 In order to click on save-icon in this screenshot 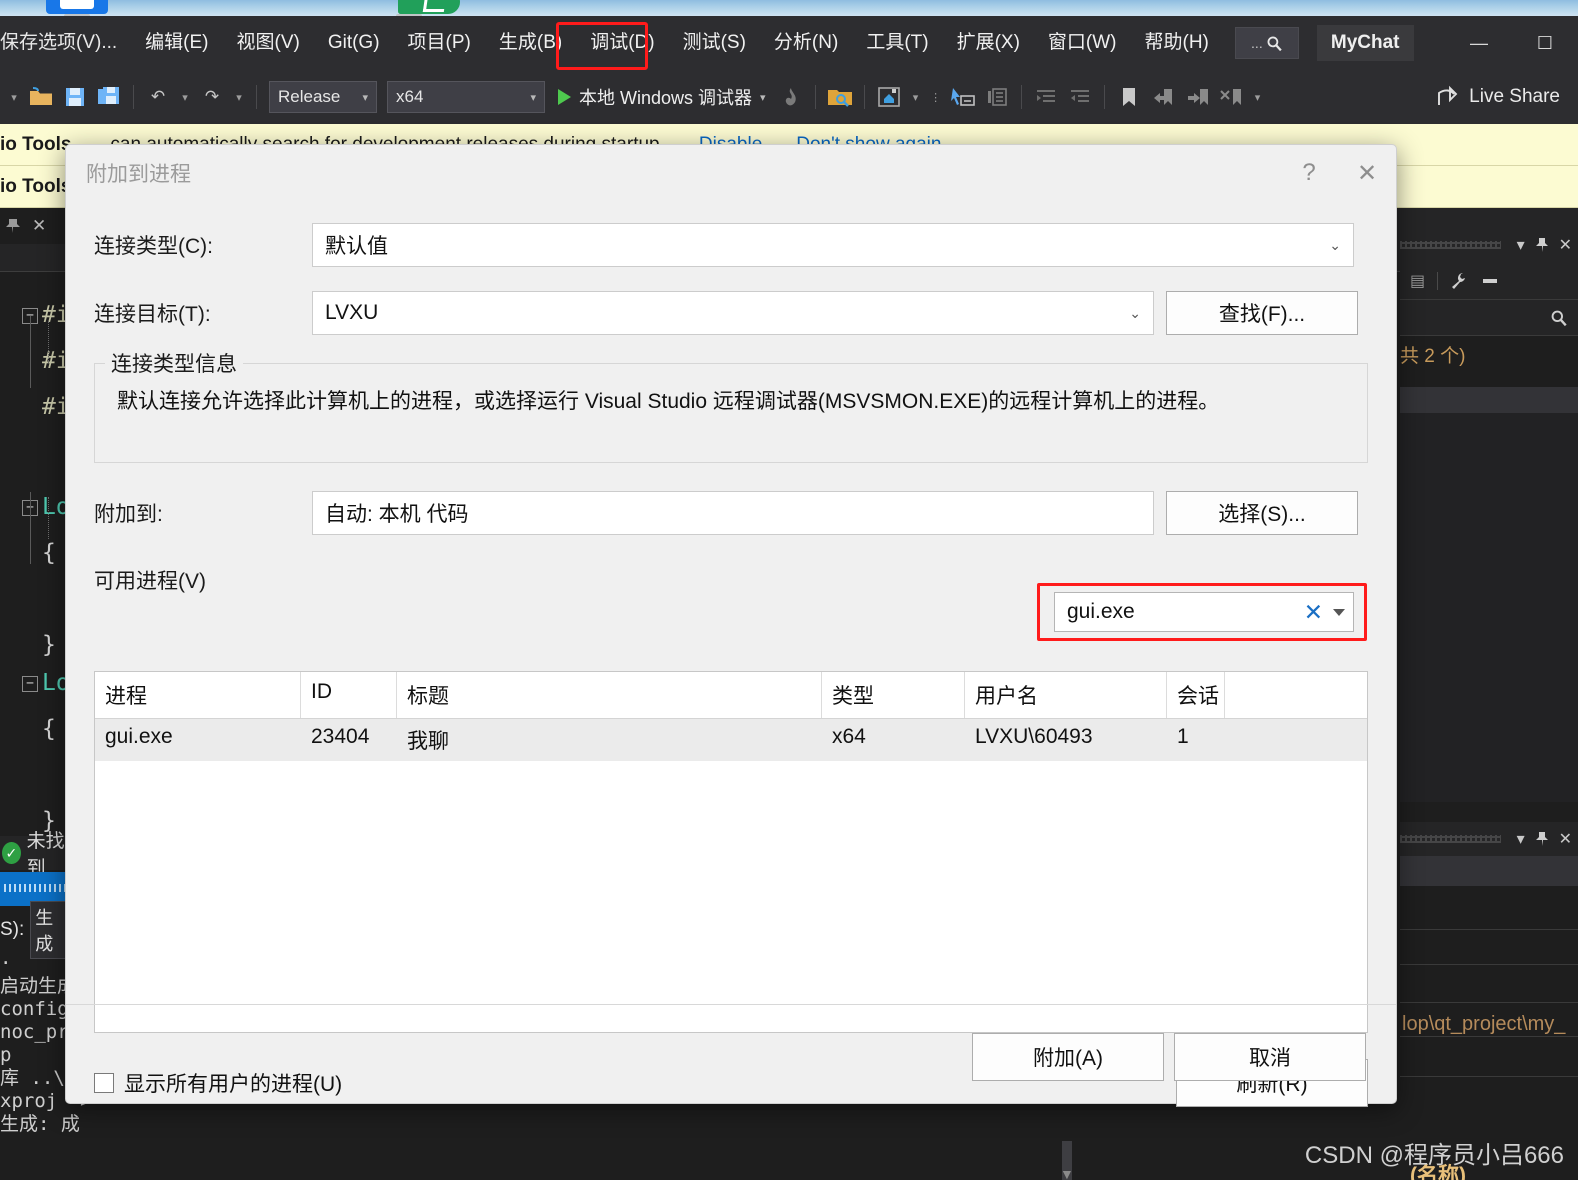, I will do `click(75, 97)`.